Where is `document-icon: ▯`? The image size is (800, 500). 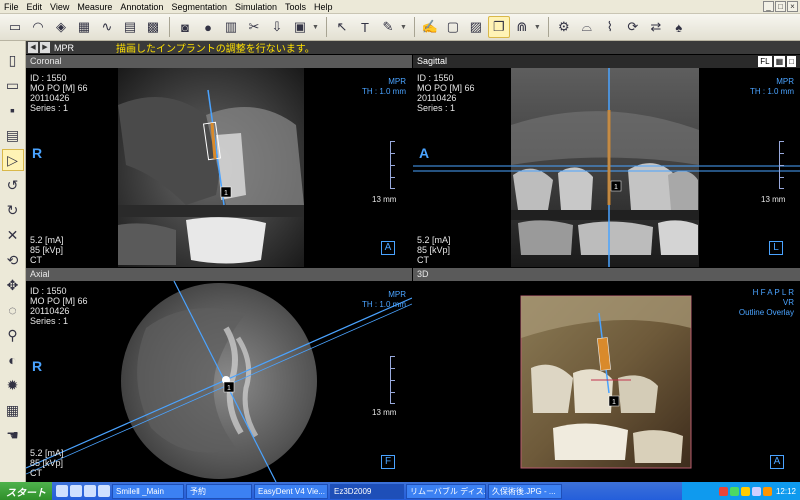 document-icon: ▯ is located at coordinates (13, 60).